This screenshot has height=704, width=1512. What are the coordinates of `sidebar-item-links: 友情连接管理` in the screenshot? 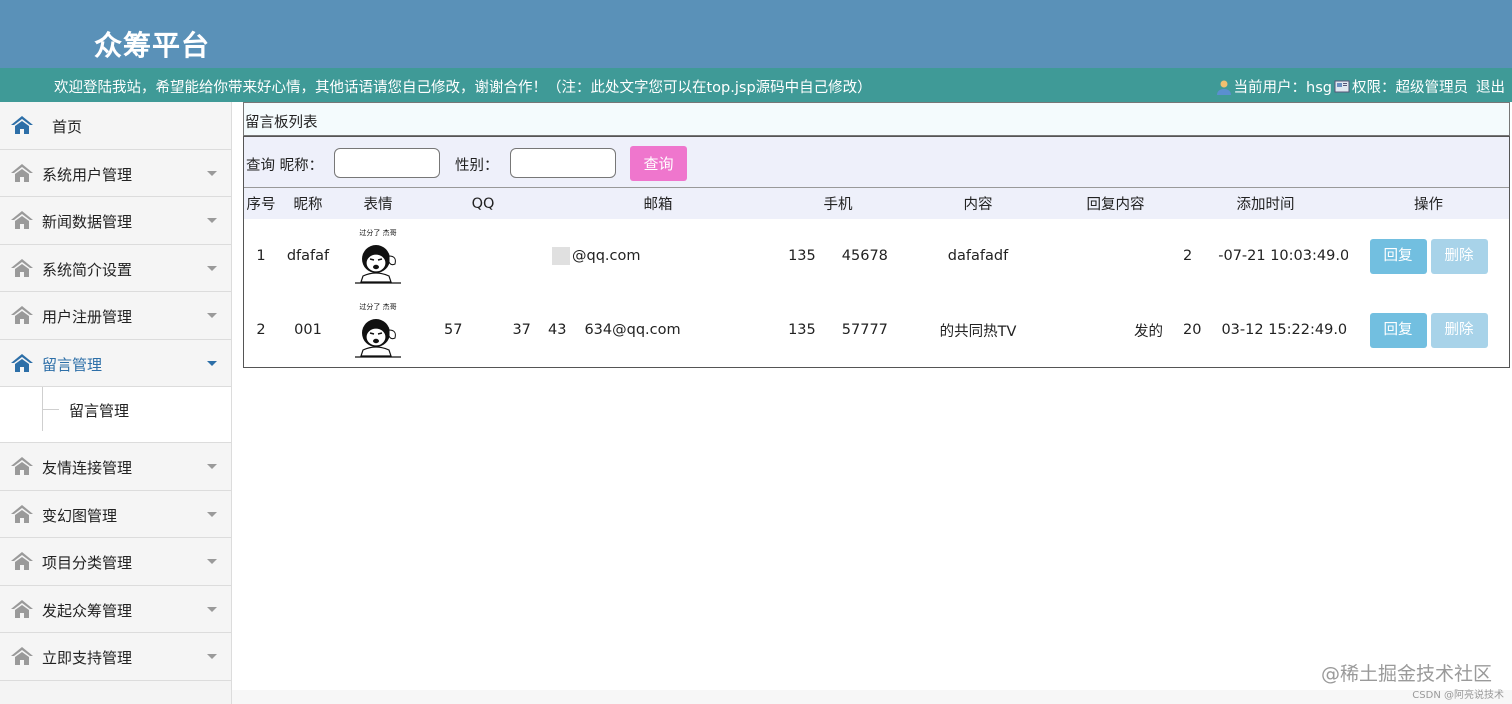 It's located at (115, 467).